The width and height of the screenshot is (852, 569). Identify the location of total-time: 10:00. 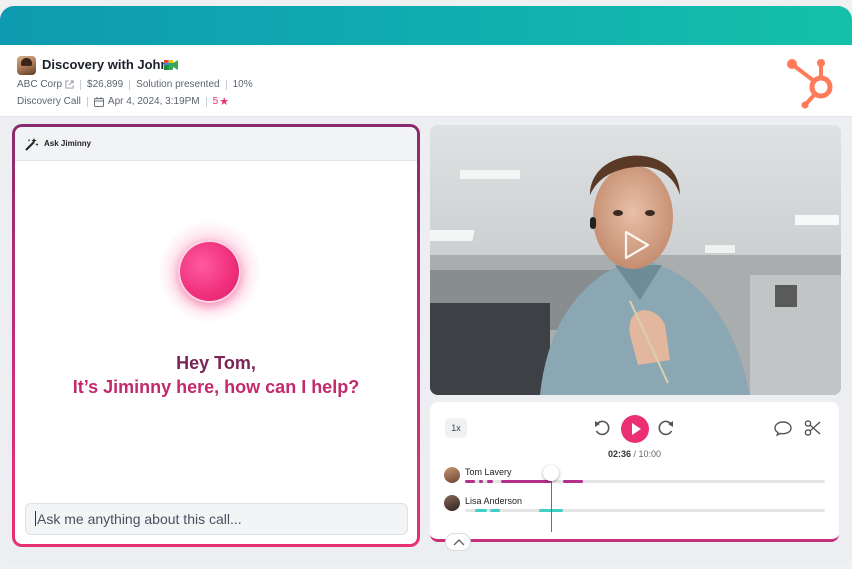
(650, 454).